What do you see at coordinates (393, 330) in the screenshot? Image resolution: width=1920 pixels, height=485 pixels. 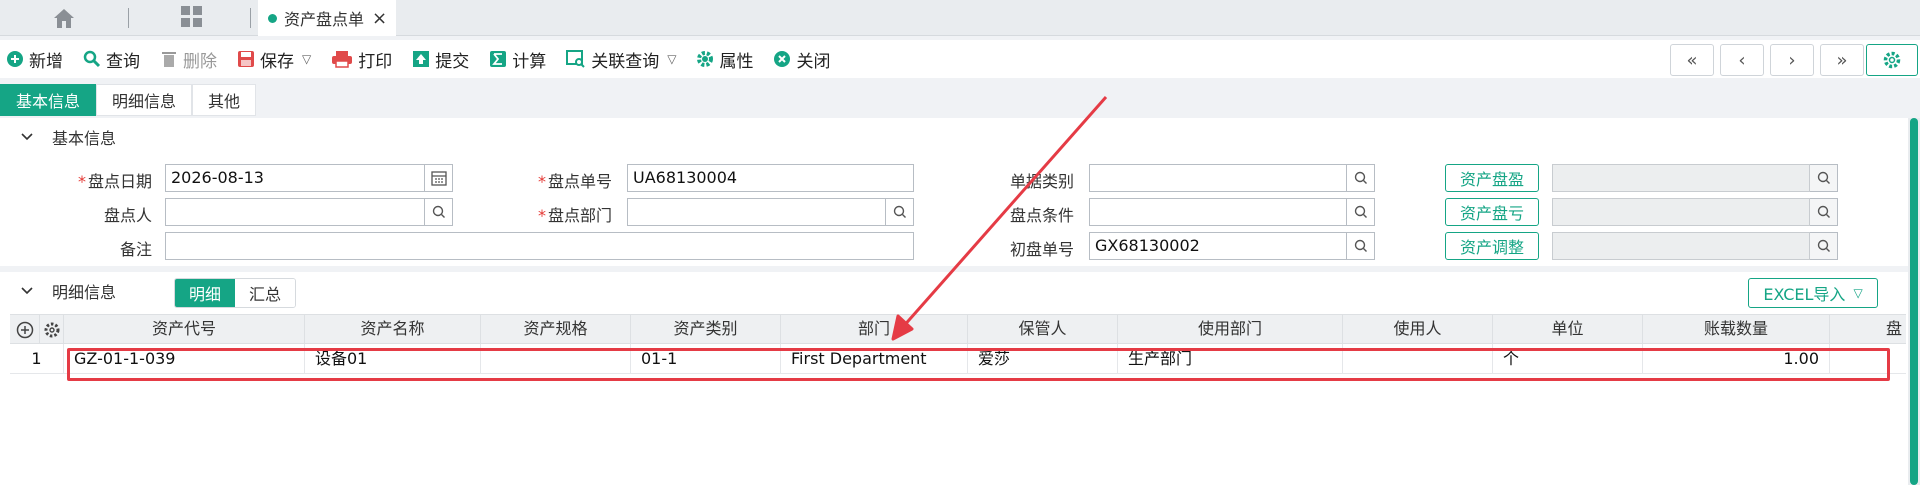 I see `col-asset-name: 资产名称` at bounding box center [393, 330].